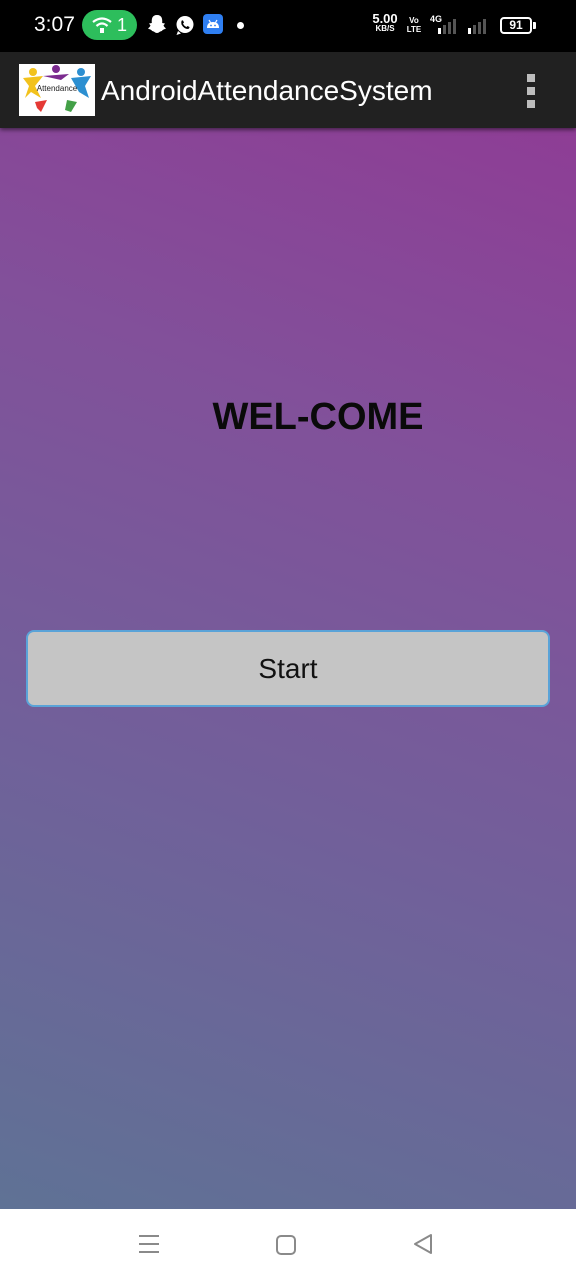 Image resolution: width=576 pixels, height=1280 pixels. Describe the element at coordinates (267, 90) in the screenshot. I see `app-title: AndroidAttendanceSystem` at that location.